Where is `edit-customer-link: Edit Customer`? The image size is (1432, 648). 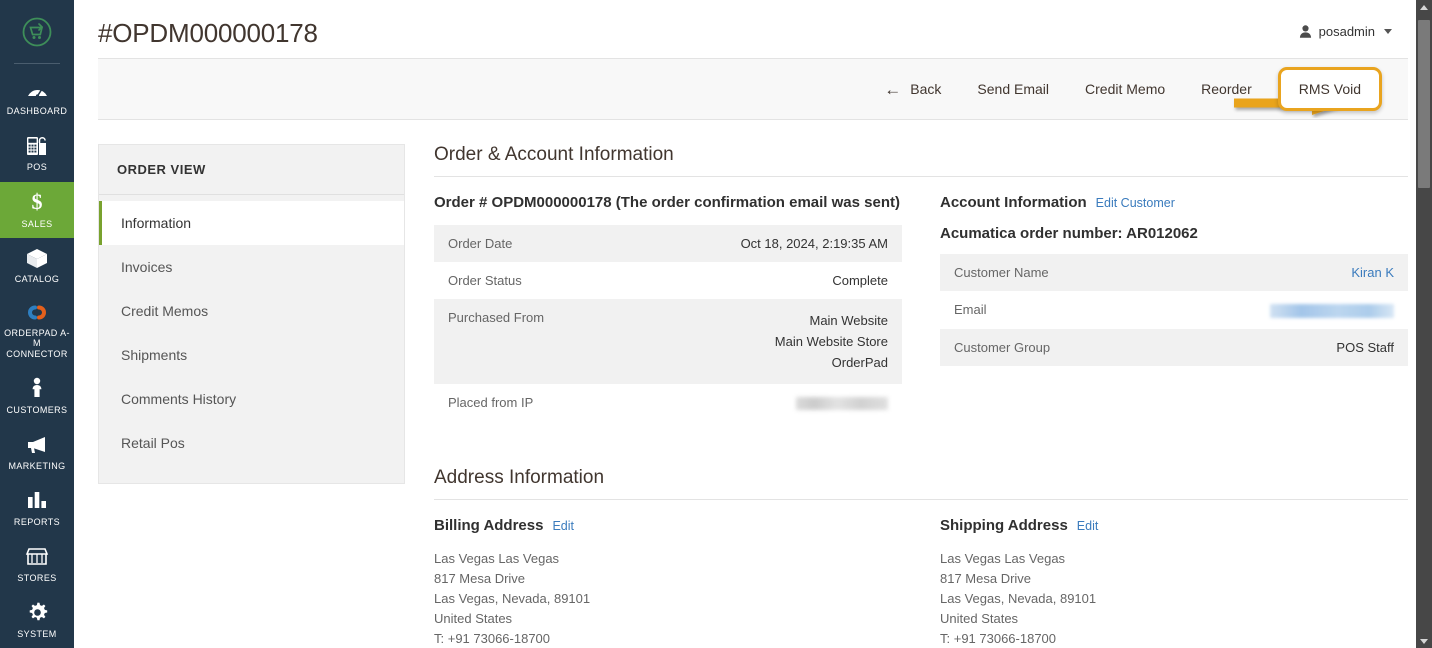 edit-customer-link: Edit Customer is located at coordinates (1135, 203).